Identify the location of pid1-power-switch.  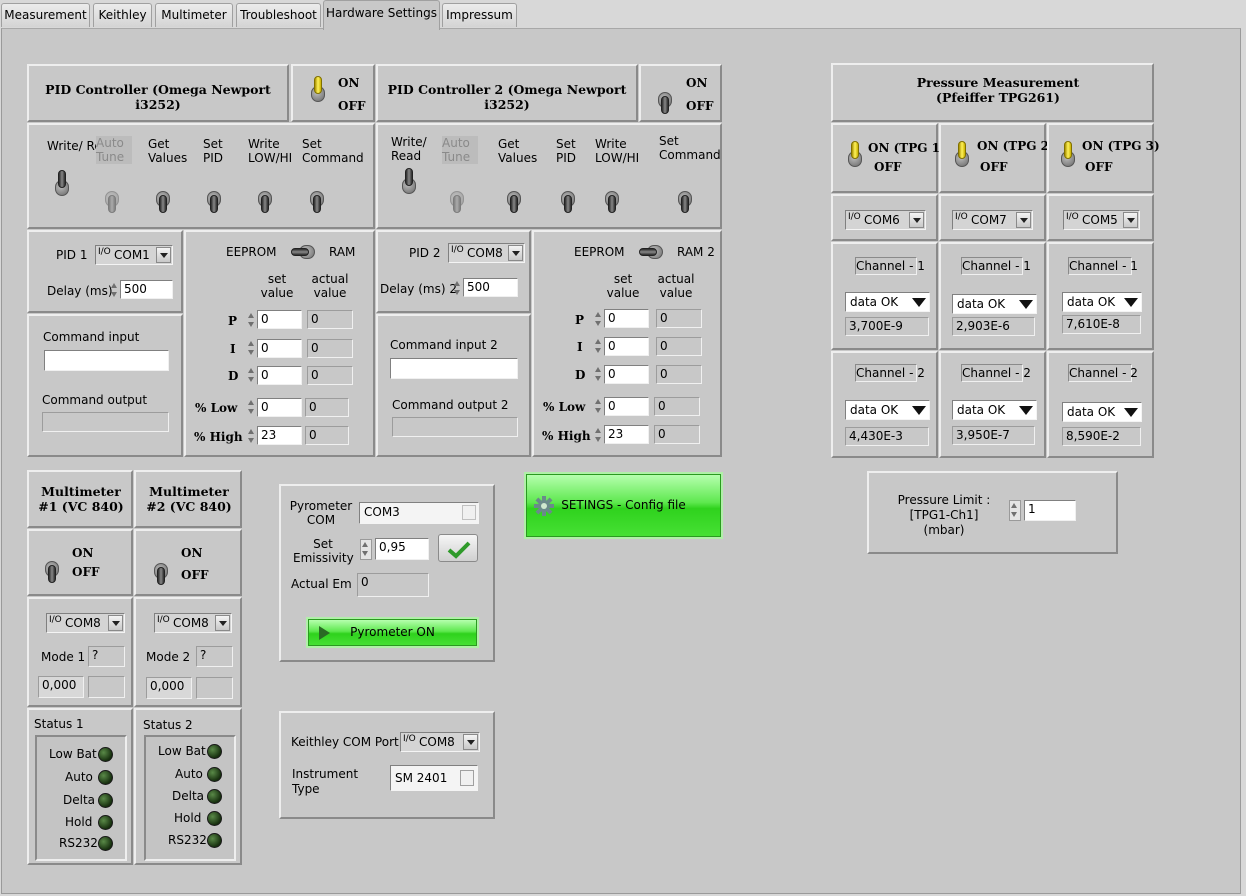
(318, 92).